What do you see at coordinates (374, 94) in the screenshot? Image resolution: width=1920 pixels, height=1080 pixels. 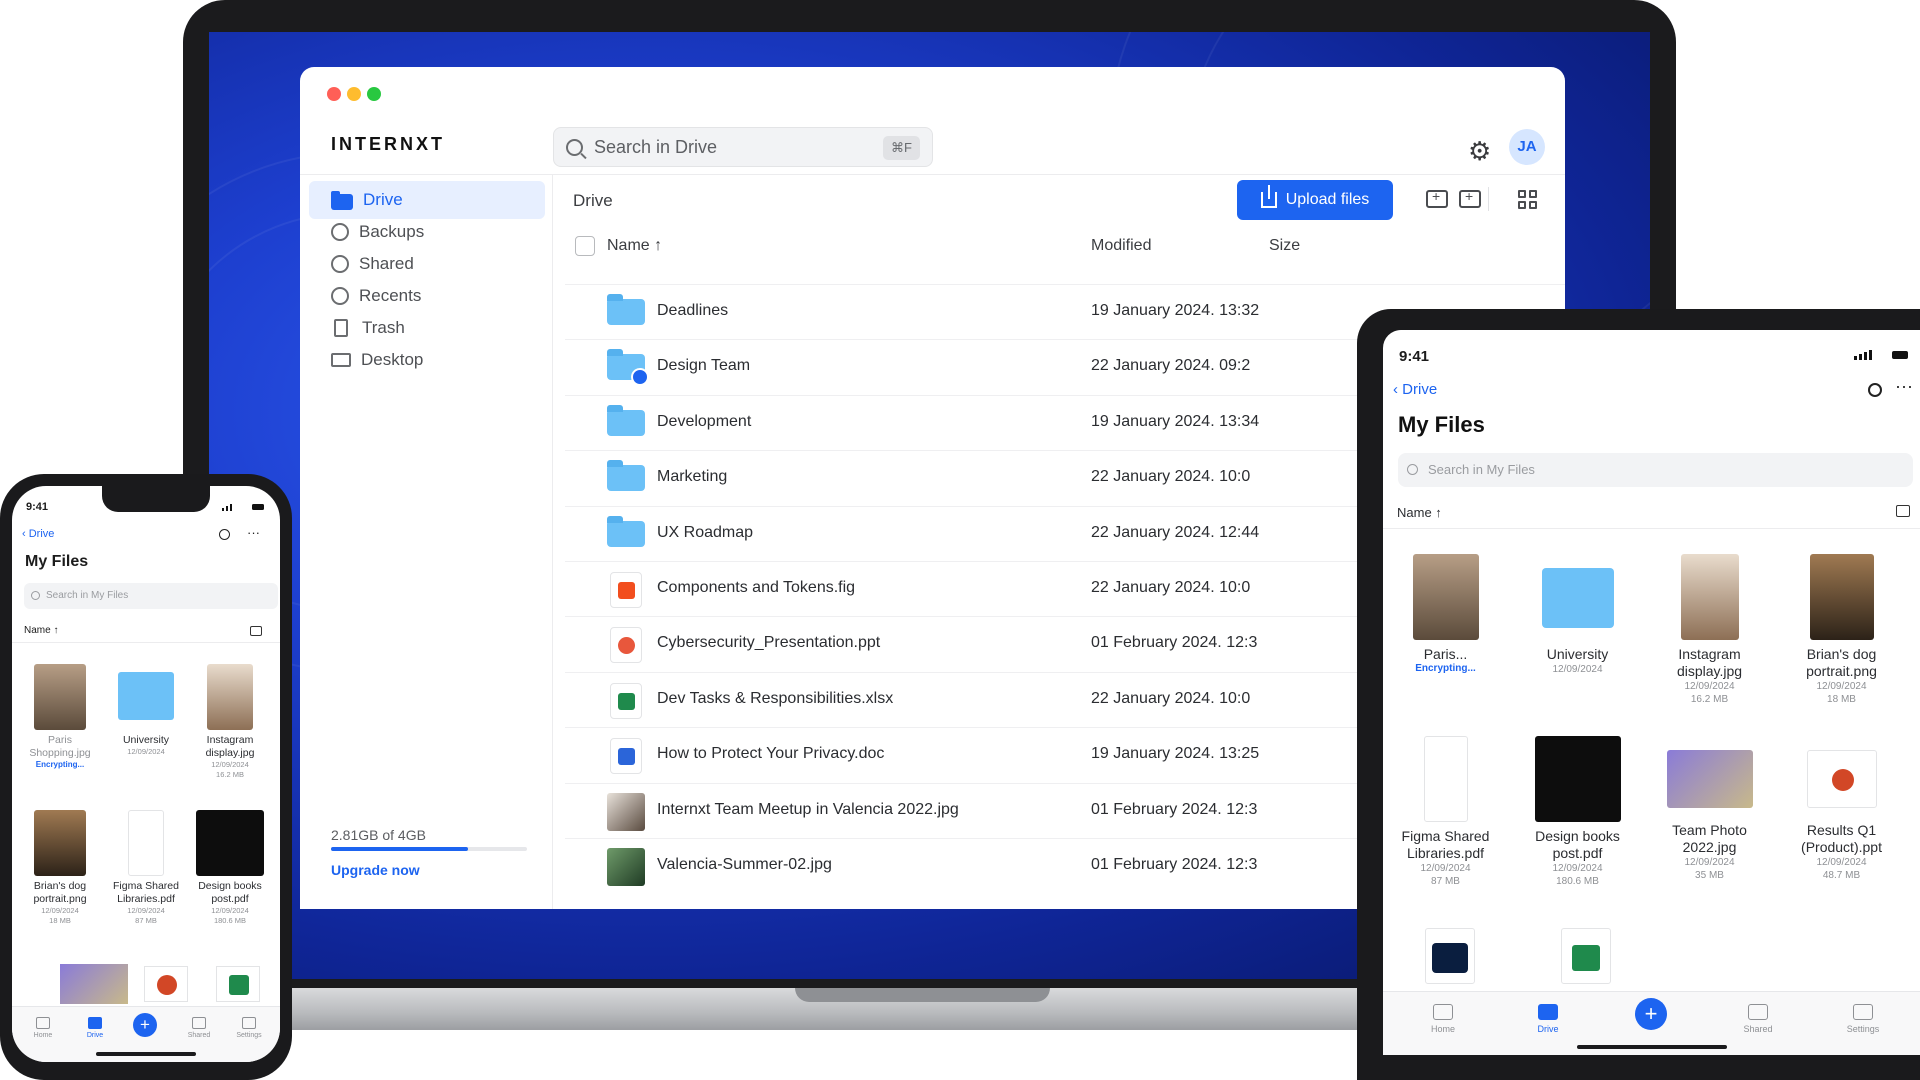 I see `zoom-window-button` at bounding box center [374, 94].